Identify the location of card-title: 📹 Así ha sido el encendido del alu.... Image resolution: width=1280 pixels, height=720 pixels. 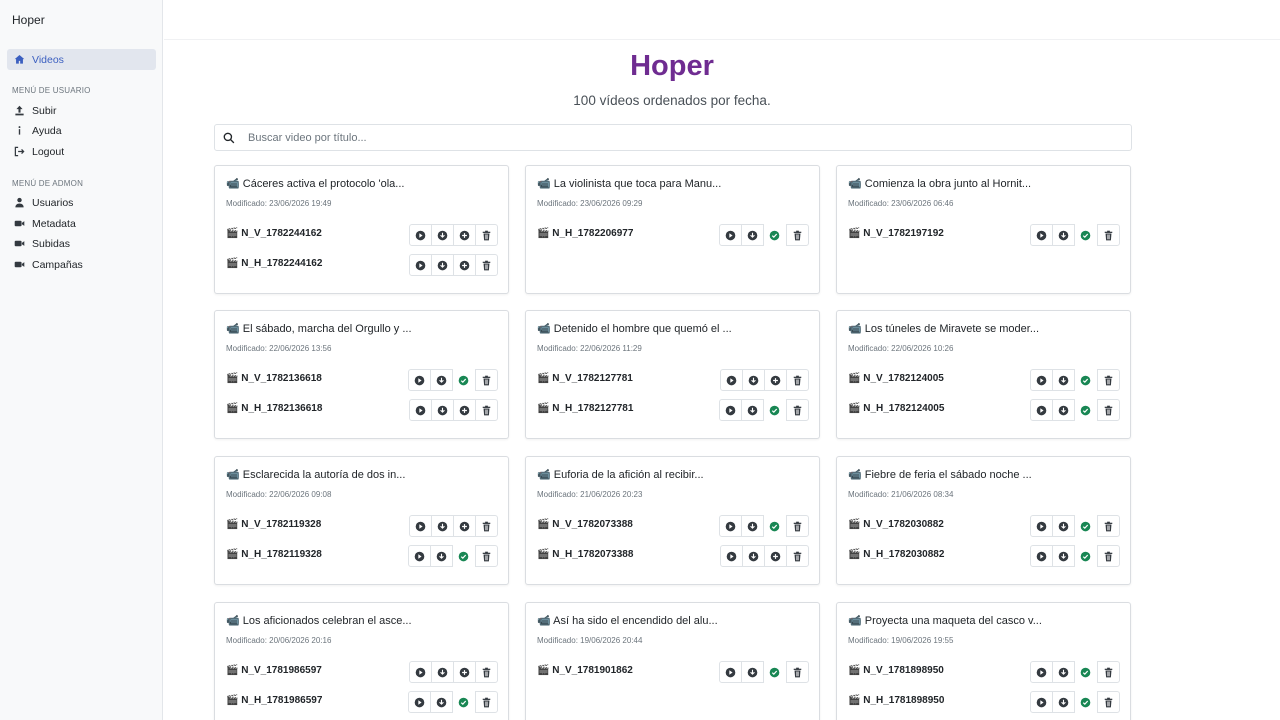
(627, 620).